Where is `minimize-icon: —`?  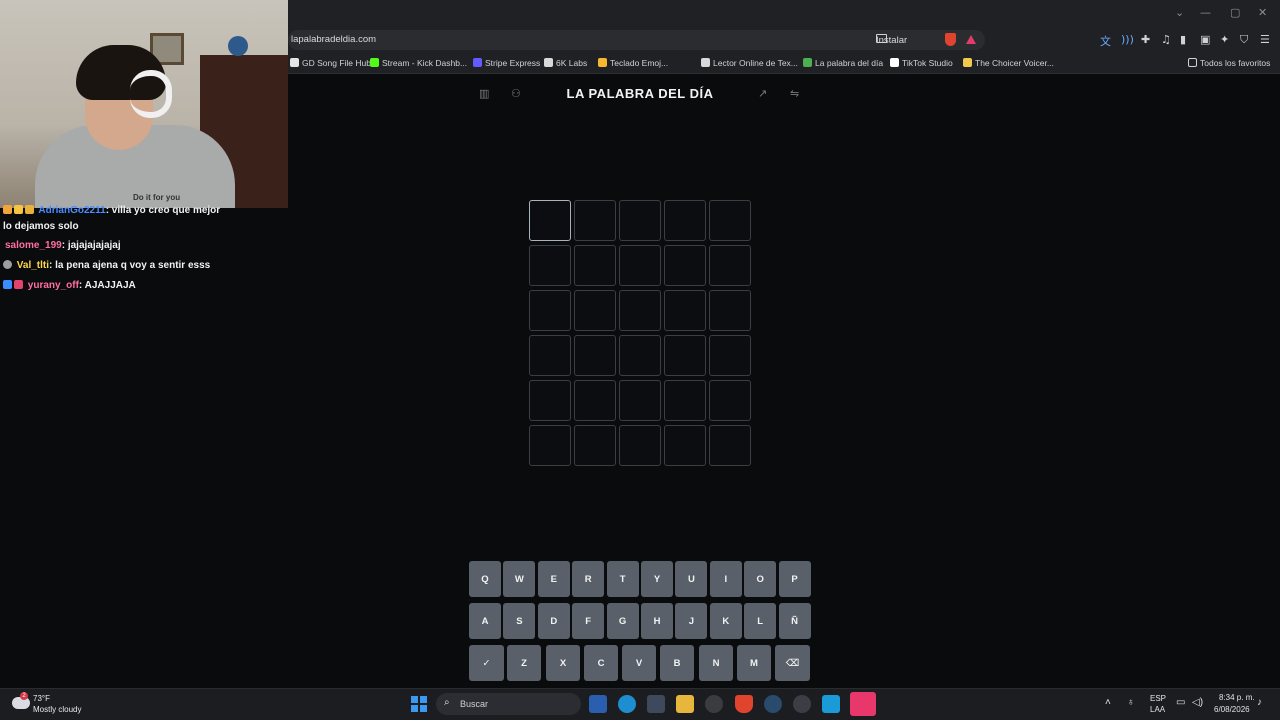
minimize-icon: — is located at coordinates (1205, 12).